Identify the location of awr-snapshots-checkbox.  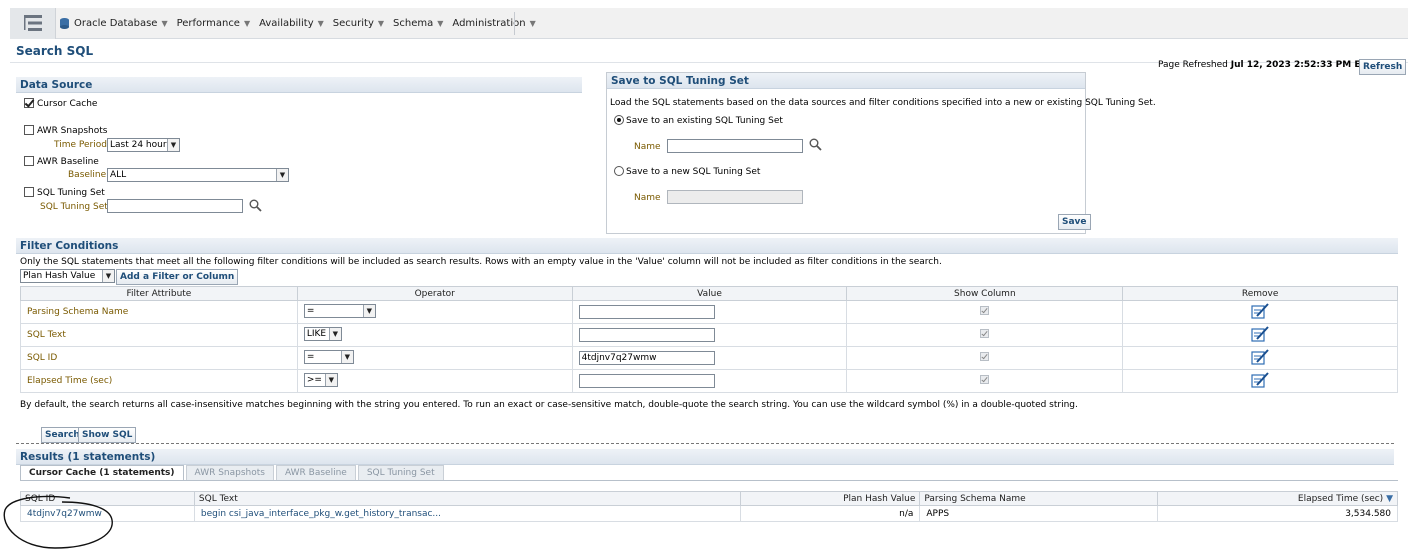
(29, 130).